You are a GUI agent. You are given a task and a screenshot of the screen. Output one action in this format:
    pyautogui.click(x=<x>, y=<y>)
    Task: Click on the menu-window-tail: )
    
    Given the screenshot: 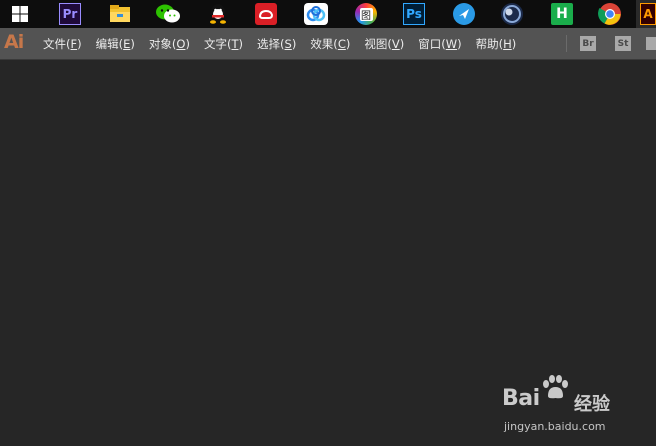 What is the action you would take?
    pyautogui.click(x=459, y=43)
    